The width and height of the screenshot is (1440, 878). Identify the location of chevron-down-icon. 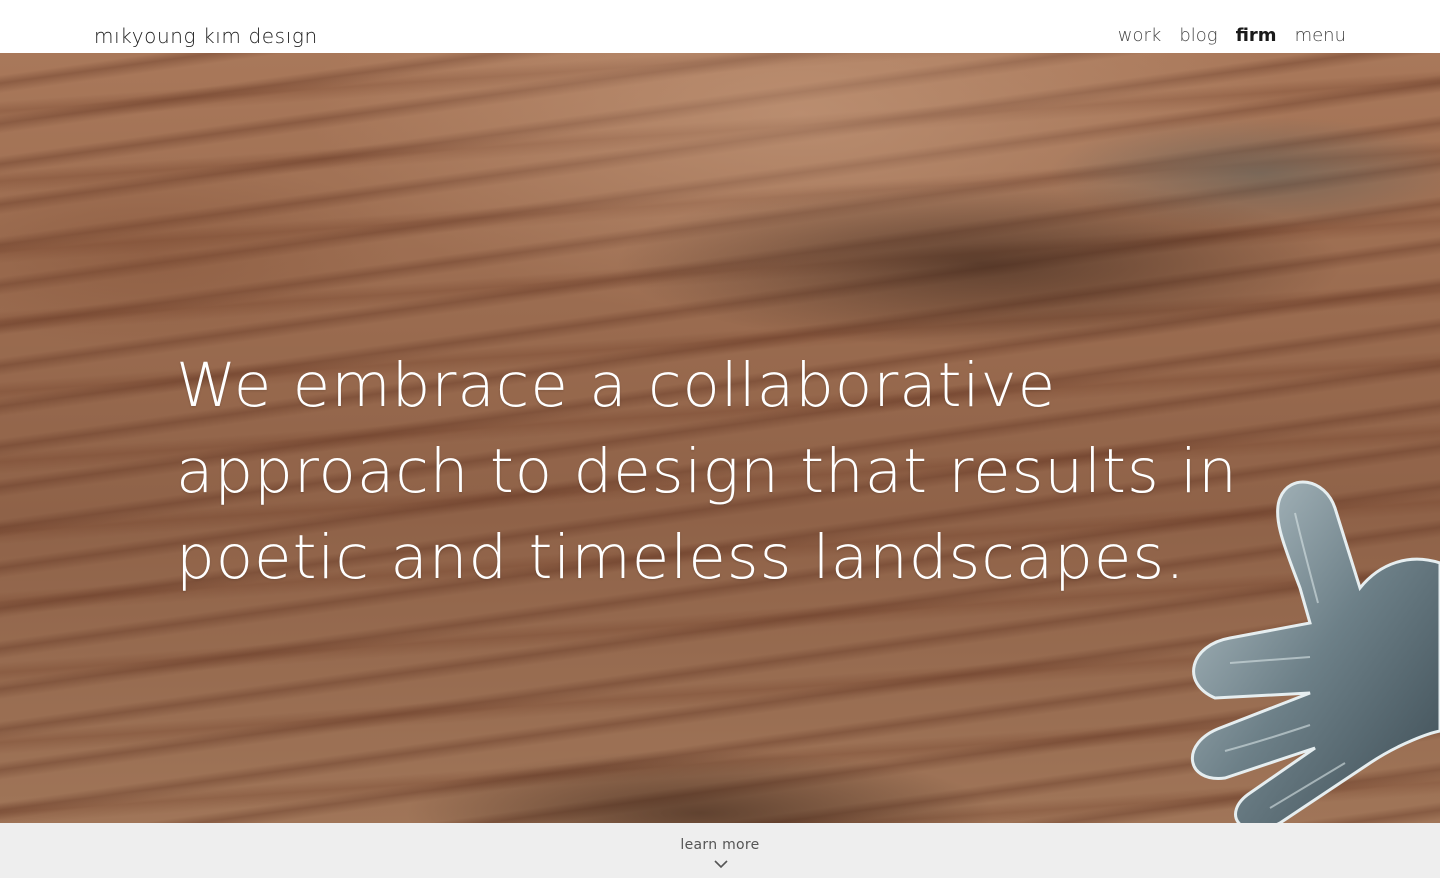
(721, 864).